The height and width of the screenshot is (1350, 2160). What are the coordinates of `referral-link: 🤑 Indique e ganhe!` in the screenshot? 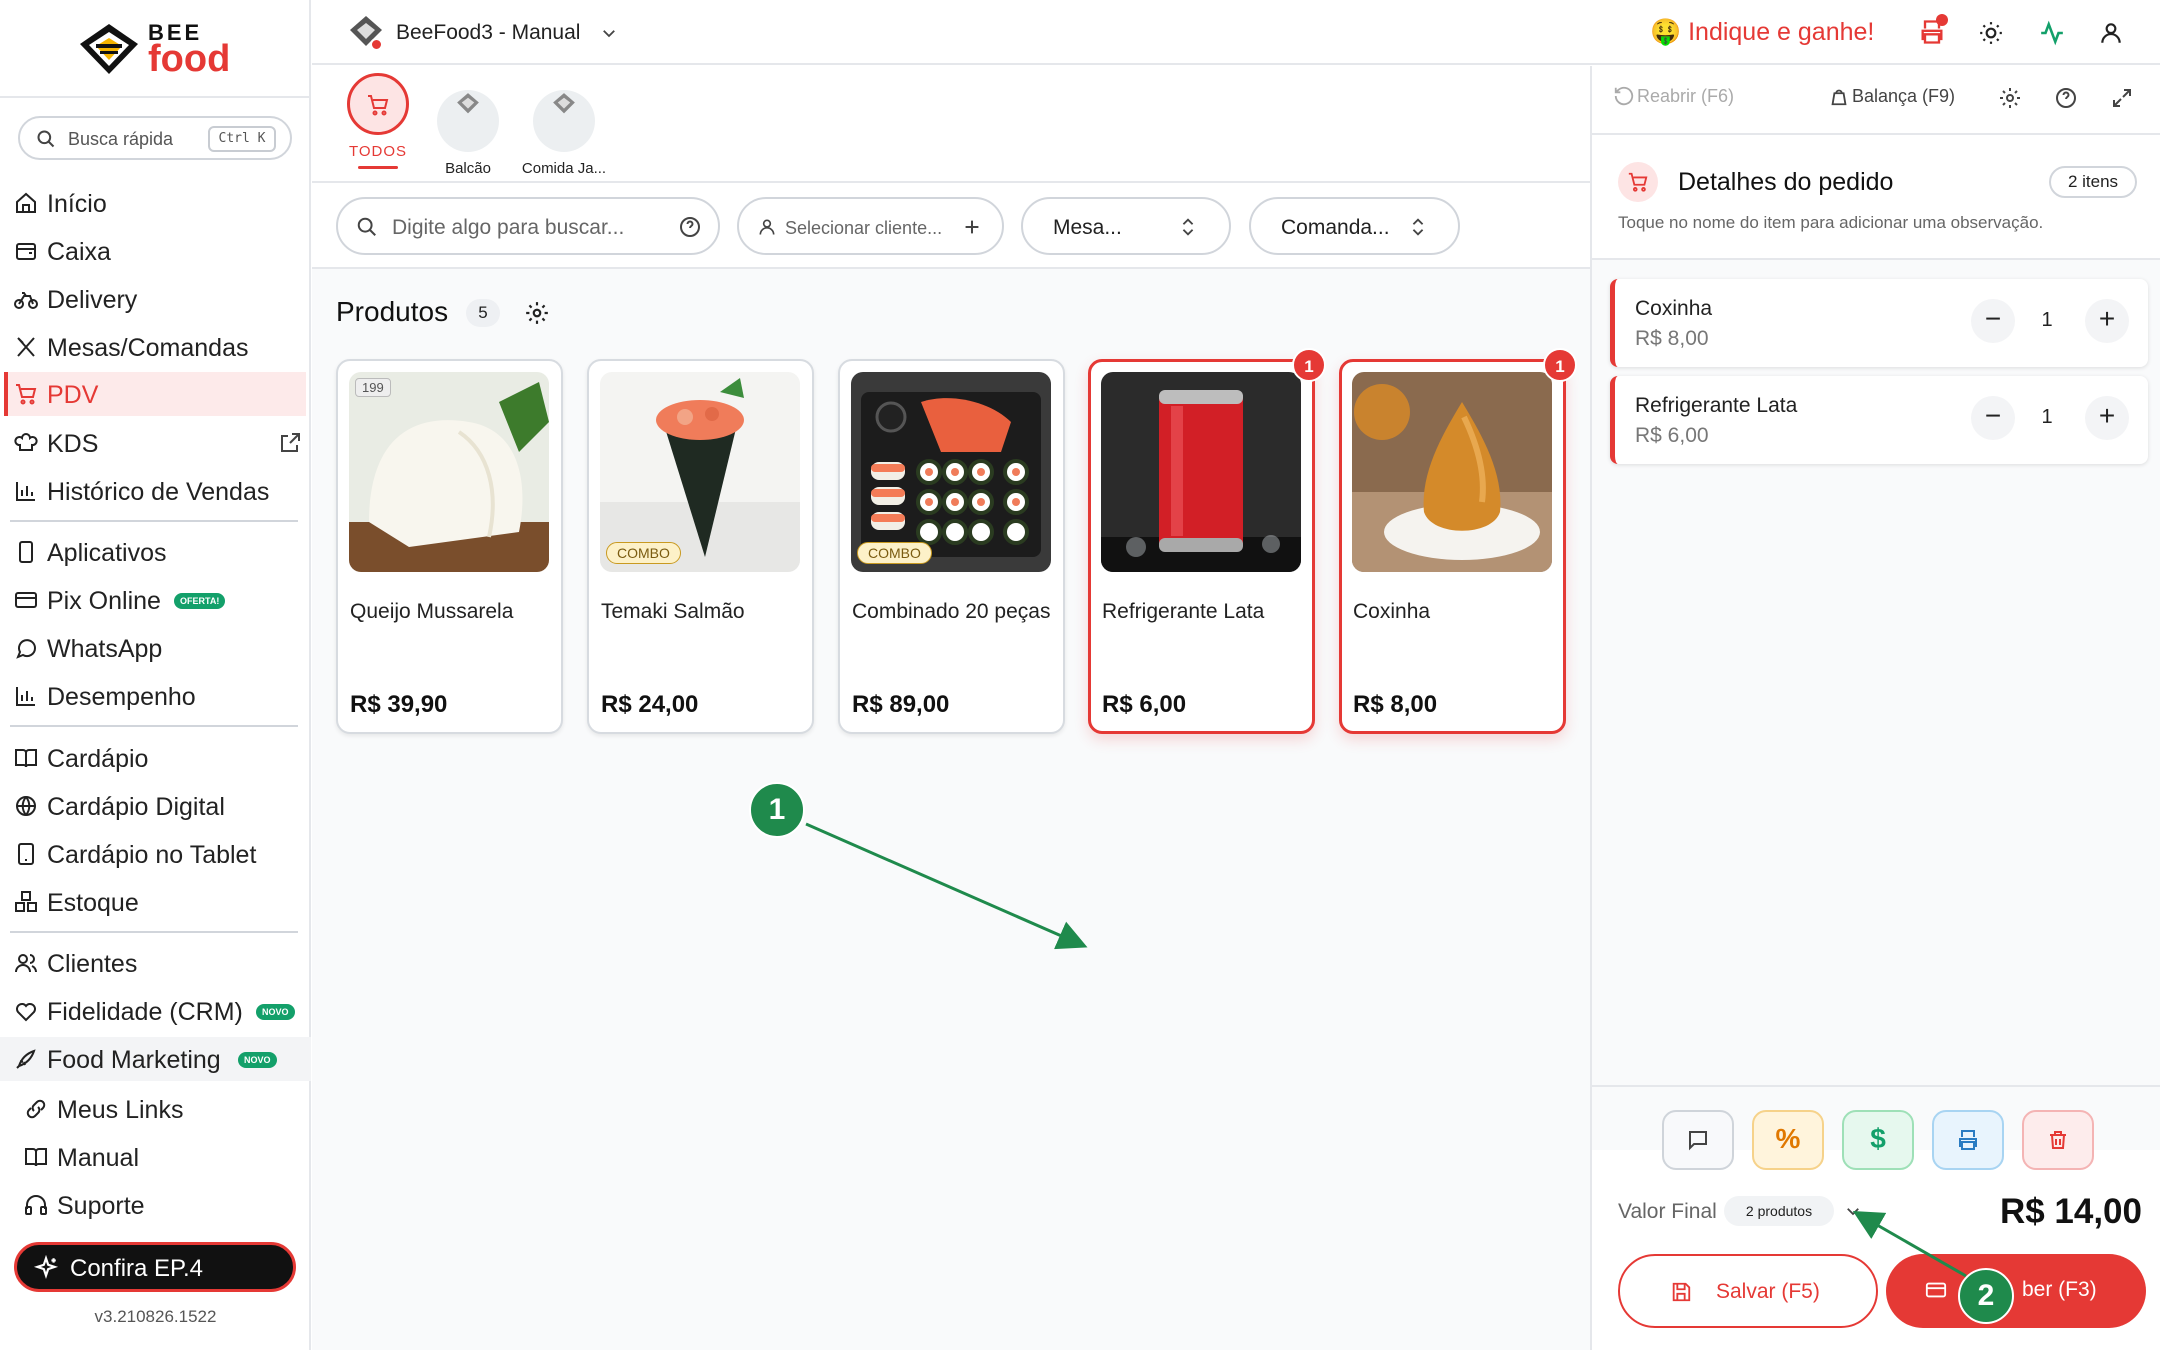 It's located at (1762, 32).